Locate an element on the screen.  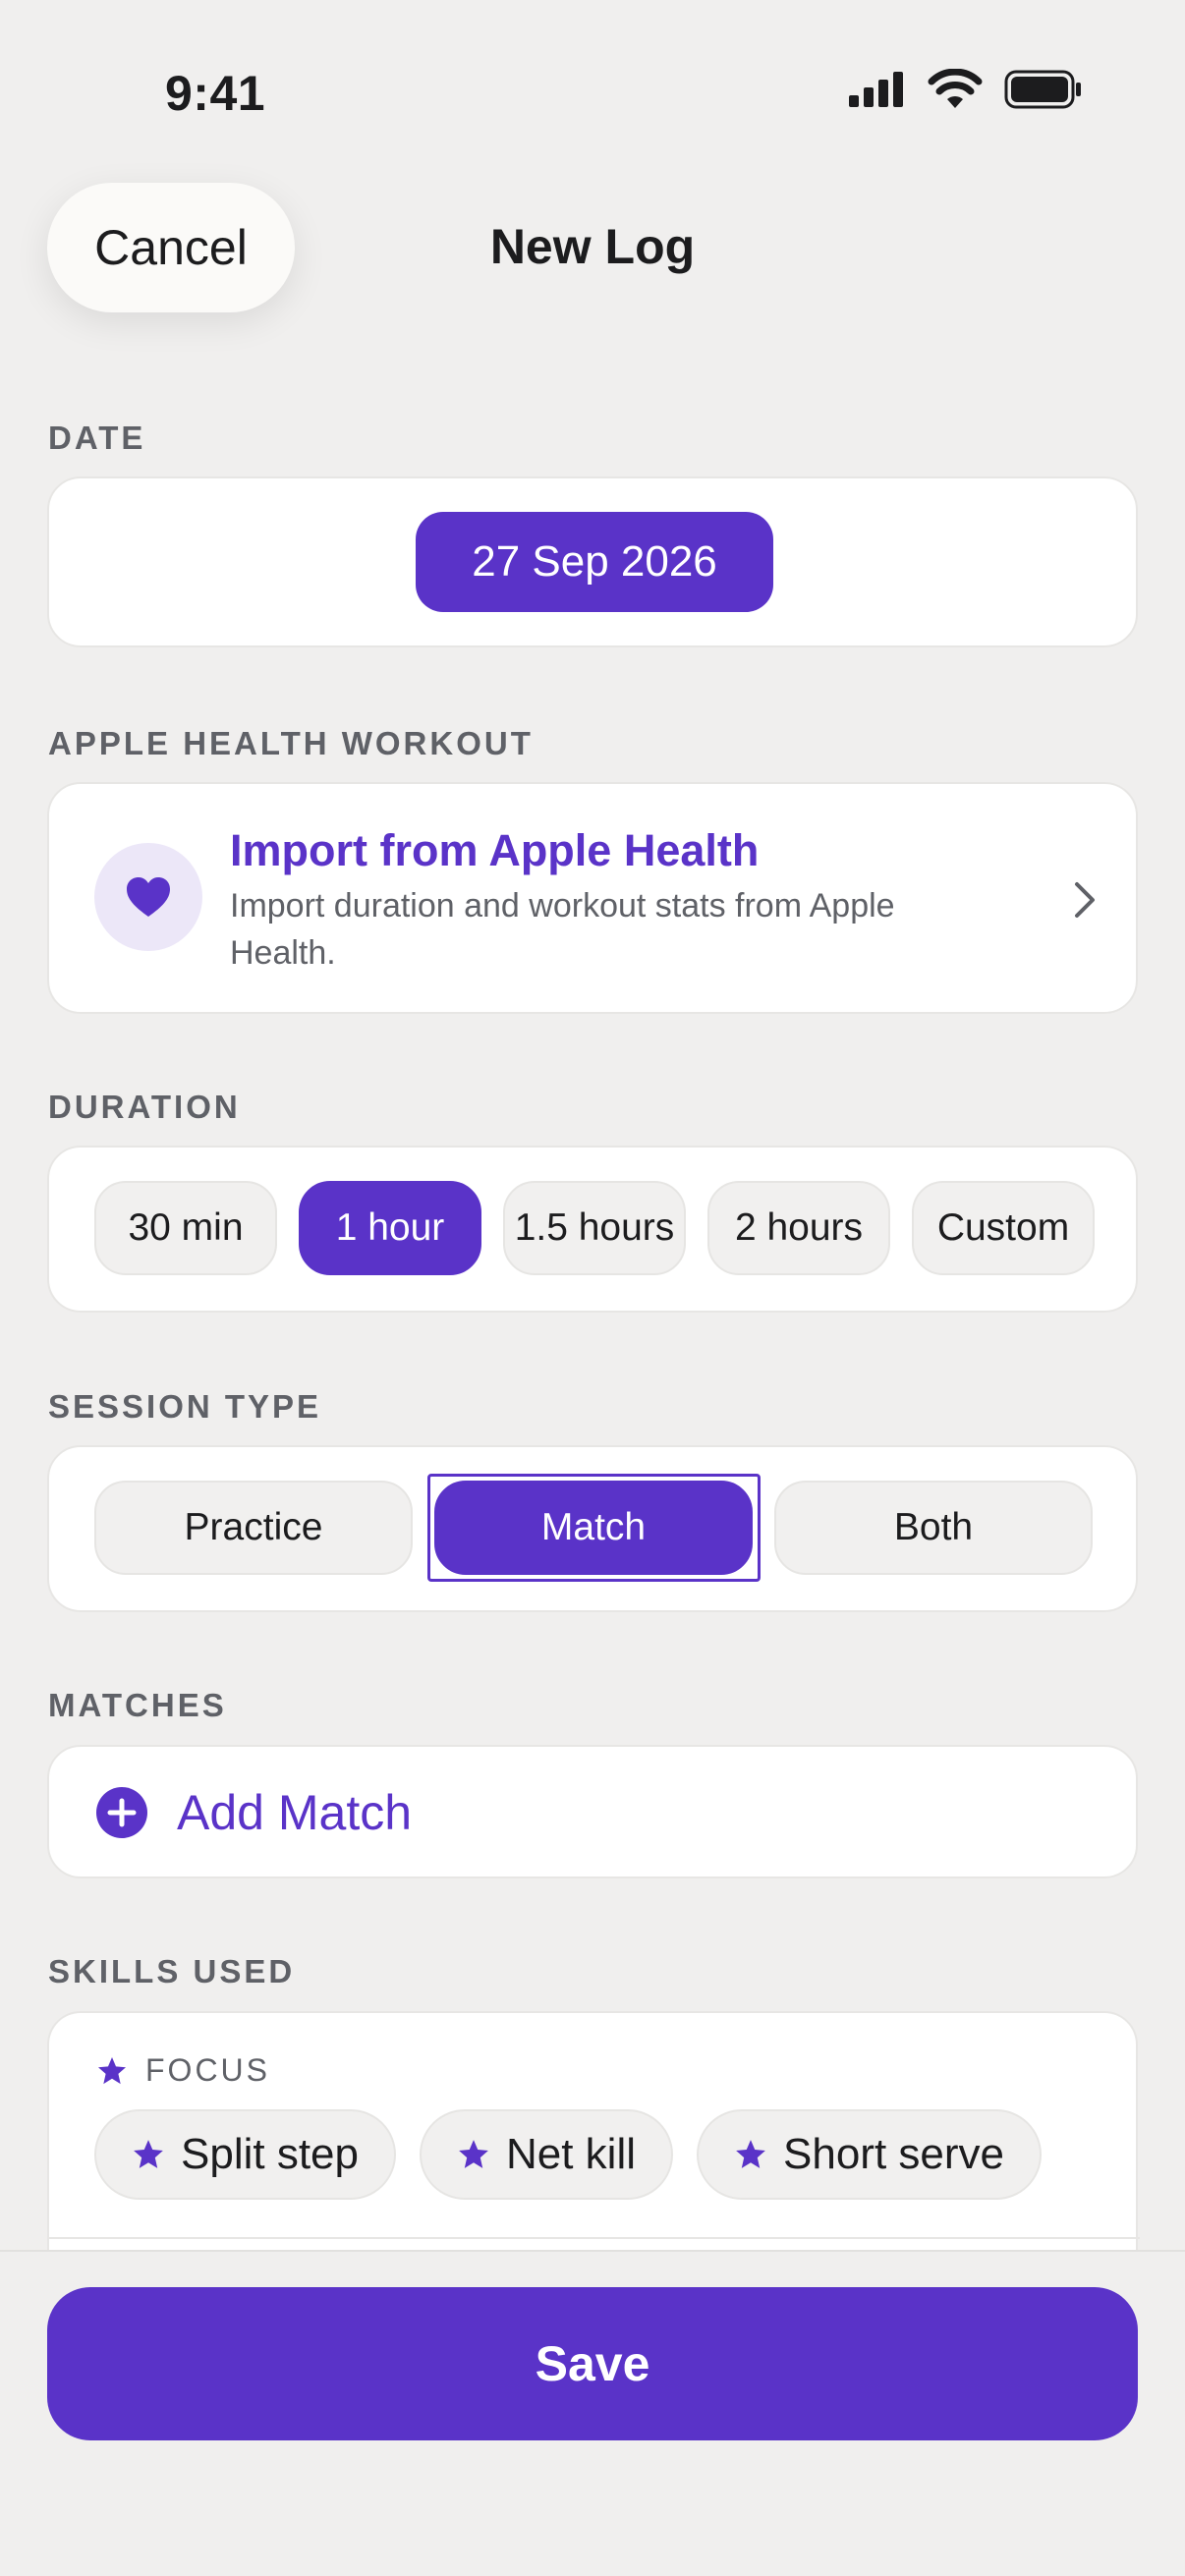
focus-skill-list: Split step Net kill Short serve is located at coordinates (568, 2154).